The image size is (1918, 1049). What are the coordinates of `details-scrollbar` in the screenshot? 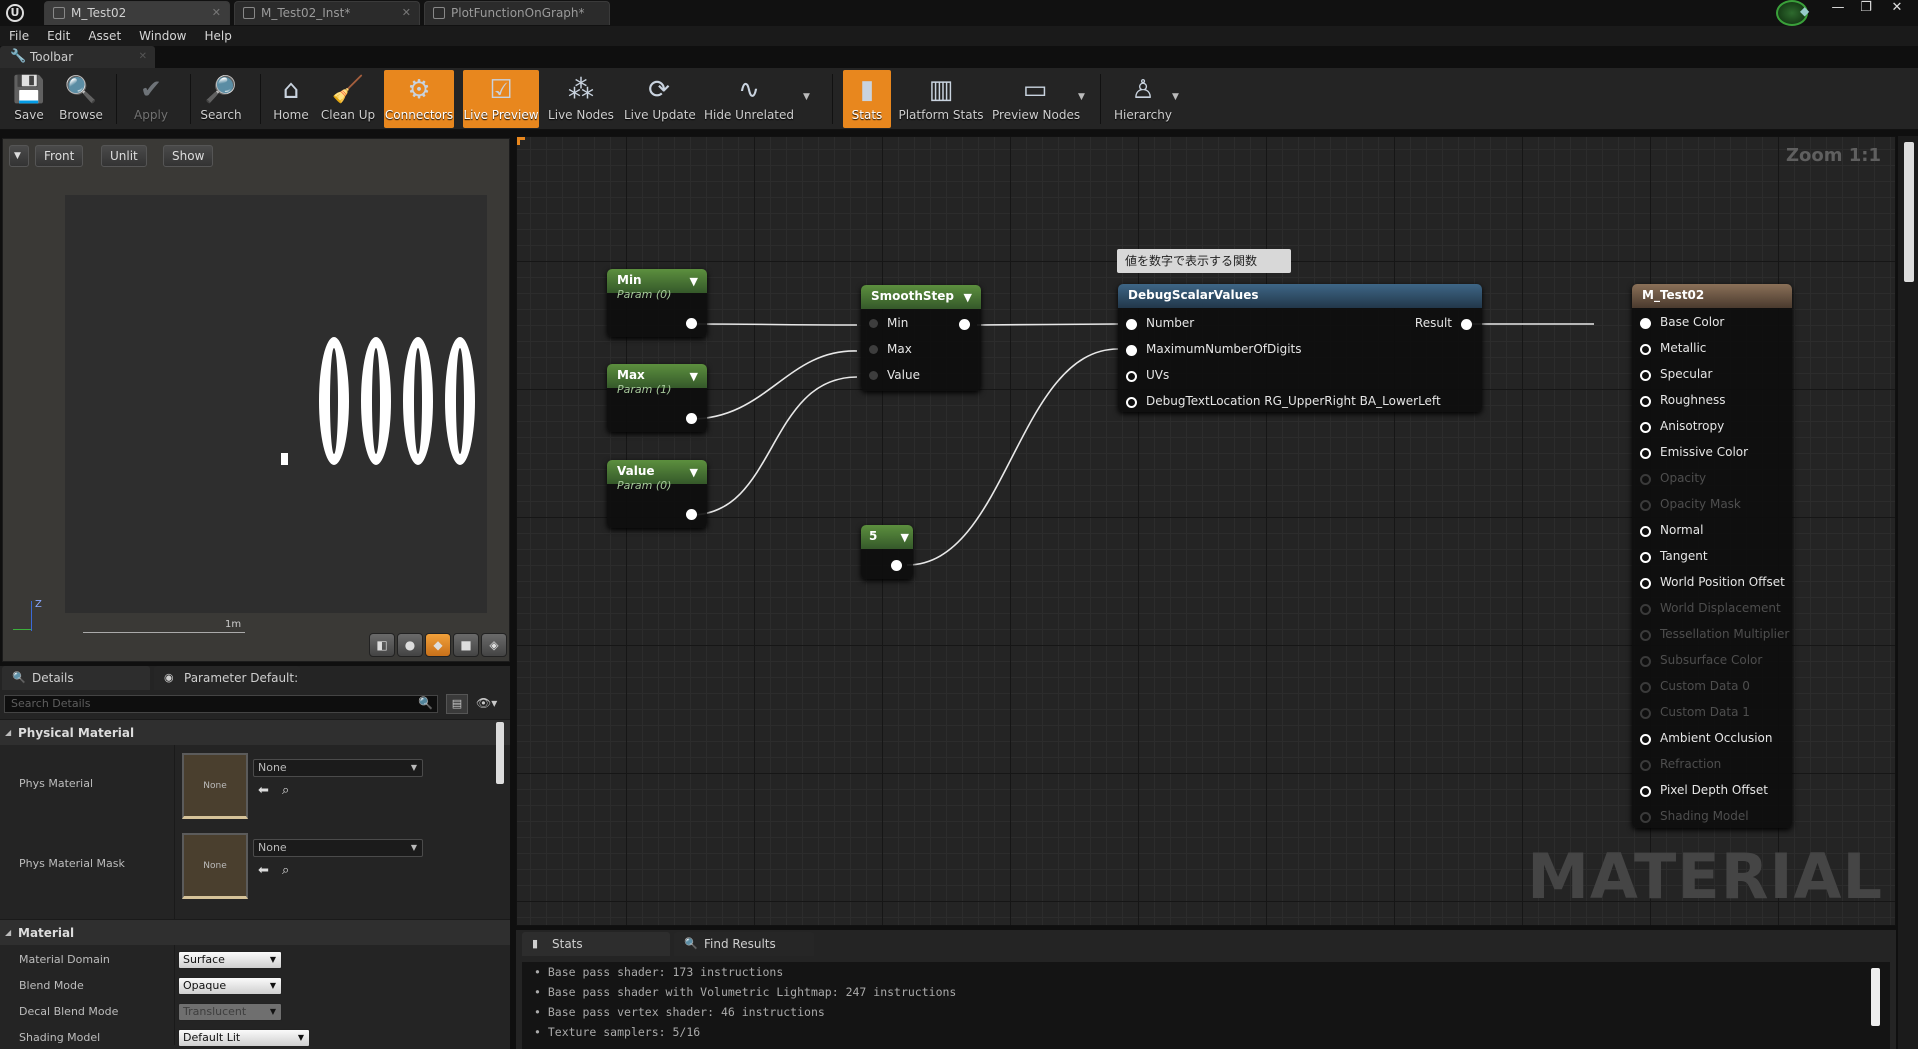 It's located at (500, 753).